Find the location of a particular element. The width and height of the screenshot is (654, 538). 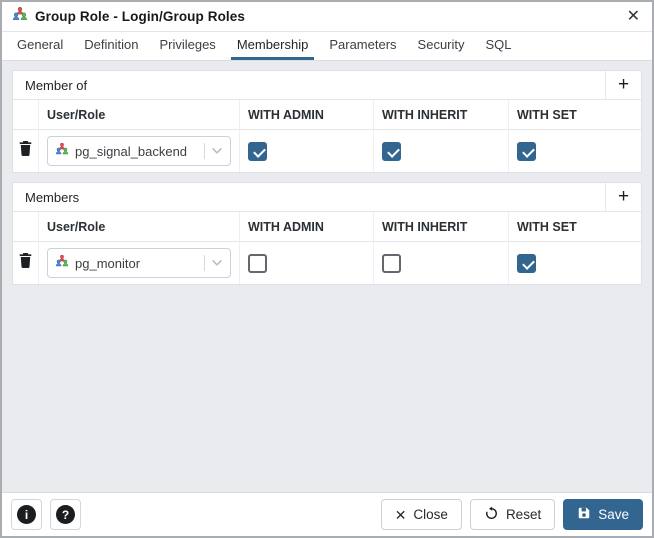

save-button: Save is located at coordinates (603, 514).